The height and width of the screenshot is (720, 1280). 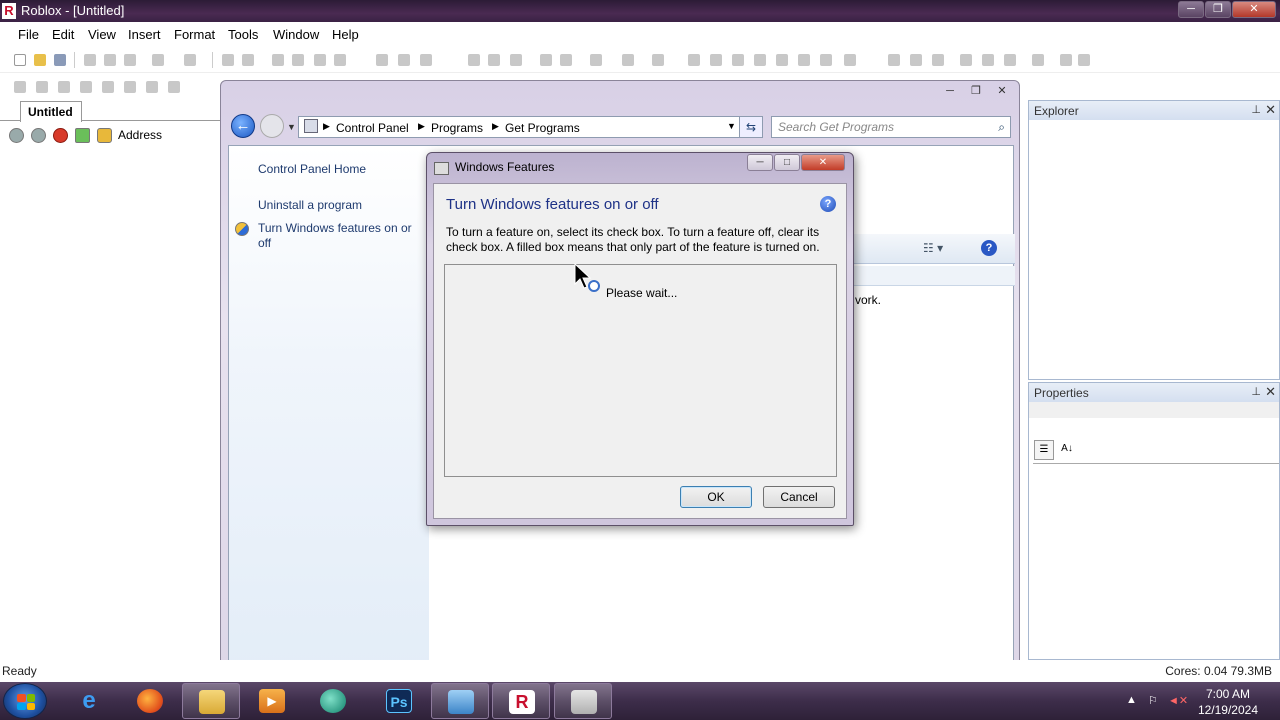 What do you see at coordinates (296, 34) in the screenshot?
I see `menu-window: Window` at bounding box center [296, 34].